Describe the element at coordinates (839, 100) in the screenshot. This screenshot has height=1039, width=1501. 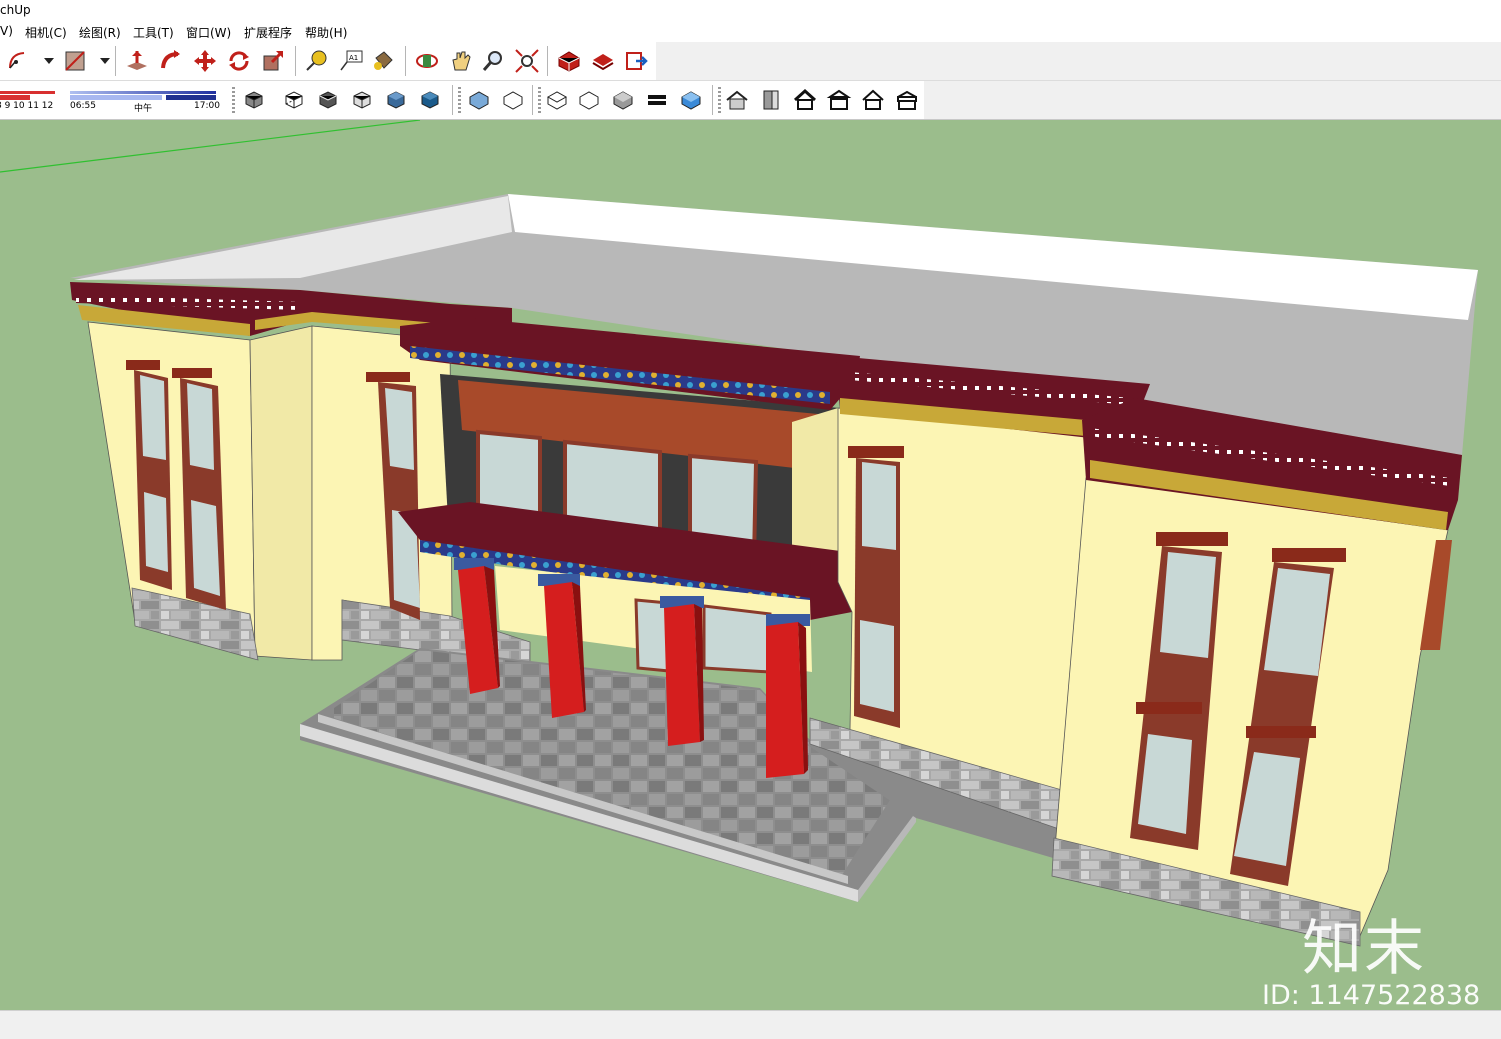
I see `house-4-icon` at that location.